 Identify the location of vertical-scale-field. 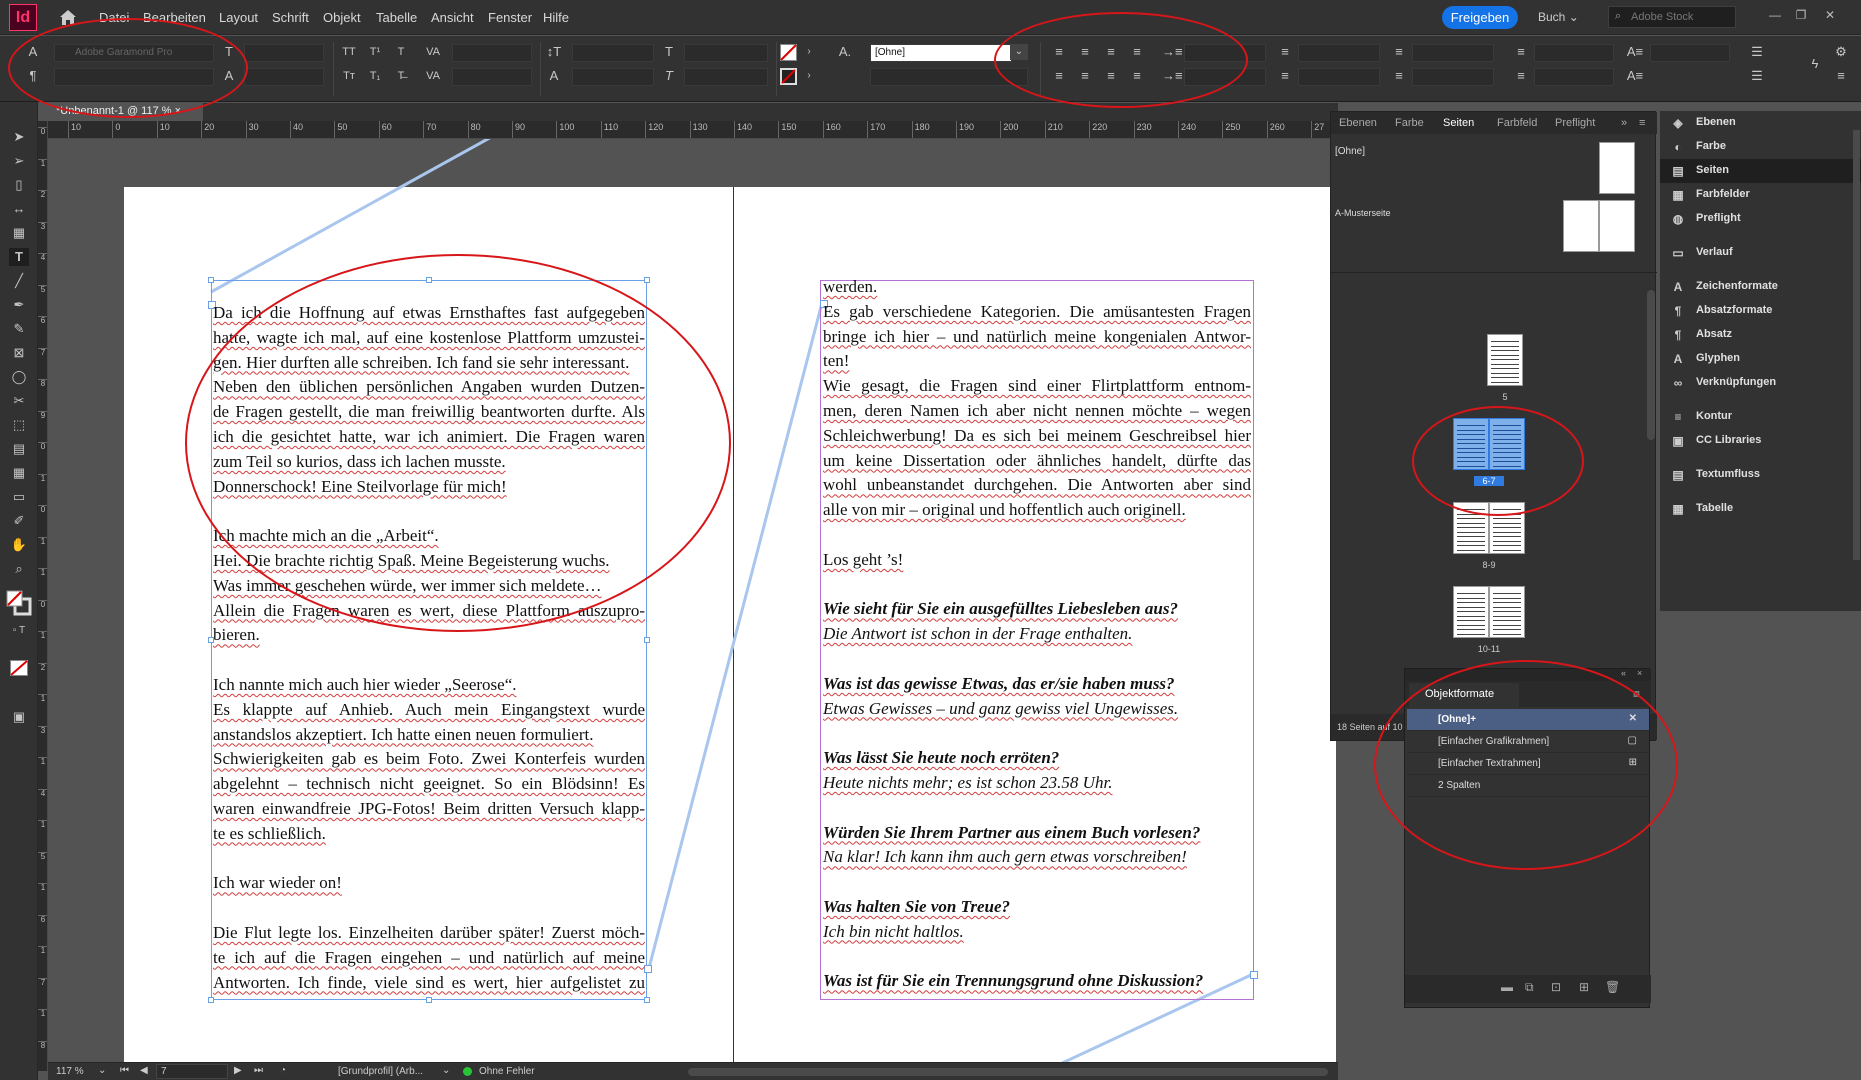
(613, 53).